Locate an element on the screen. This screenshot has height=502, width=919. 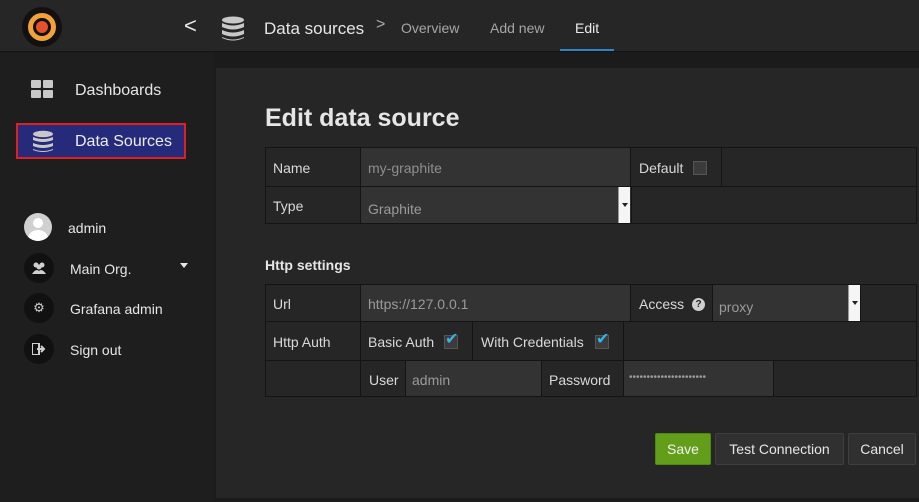
password-input: •••••••••••••••••••••• is located at coordinates (698, 378).